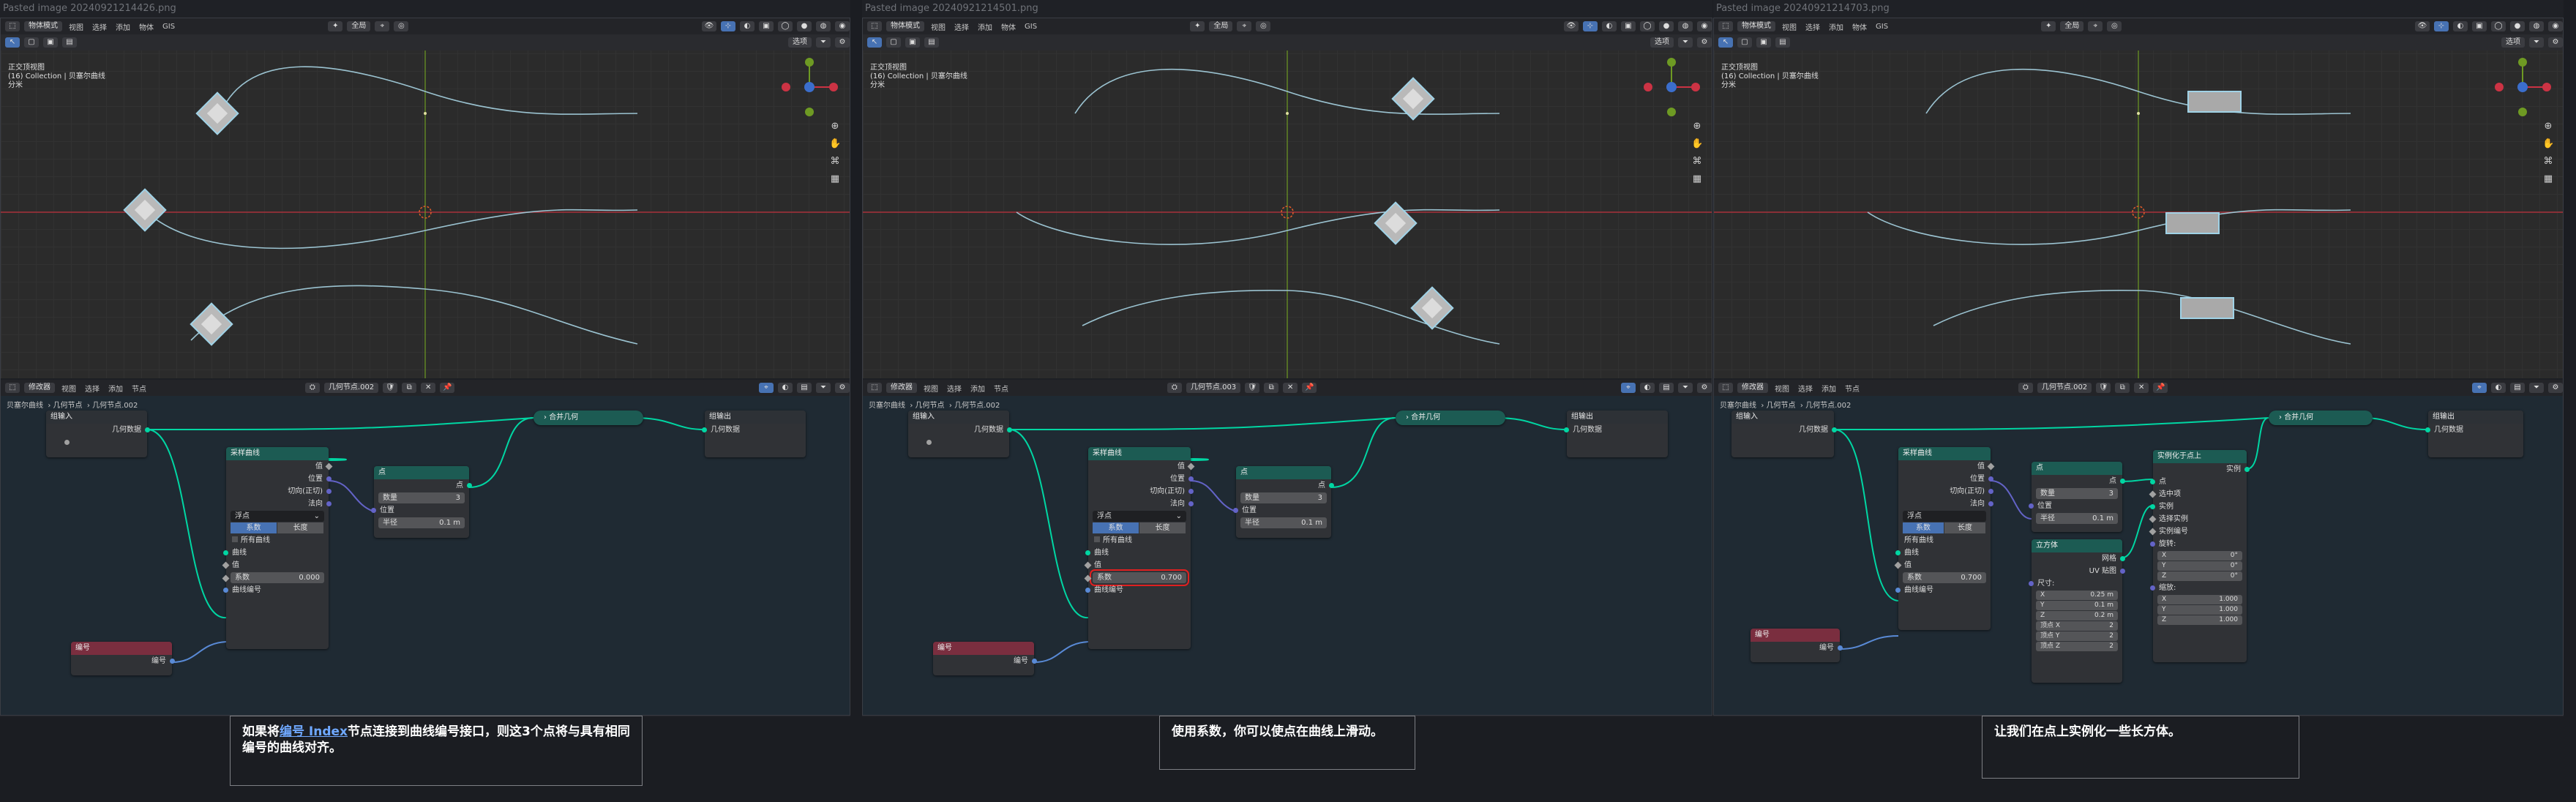 Image resolution: width=2576 pixels, height=802 pixels. Describe the element at coordinates (314, 731) in the screenshot. I see `caption-link-index: 编号 Index` at that location.